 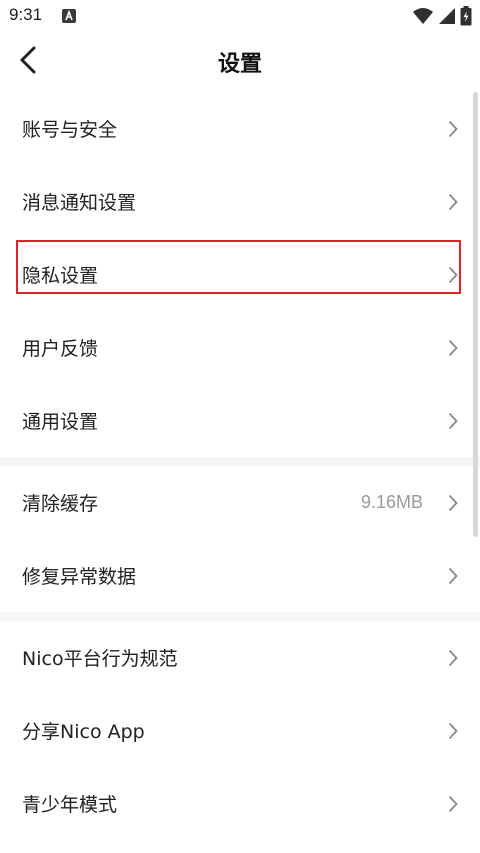 What do you see at coordinates (70, 130) in the screenshot?
I see `row-label: 账号与安全` at bounding box center [70, 130].